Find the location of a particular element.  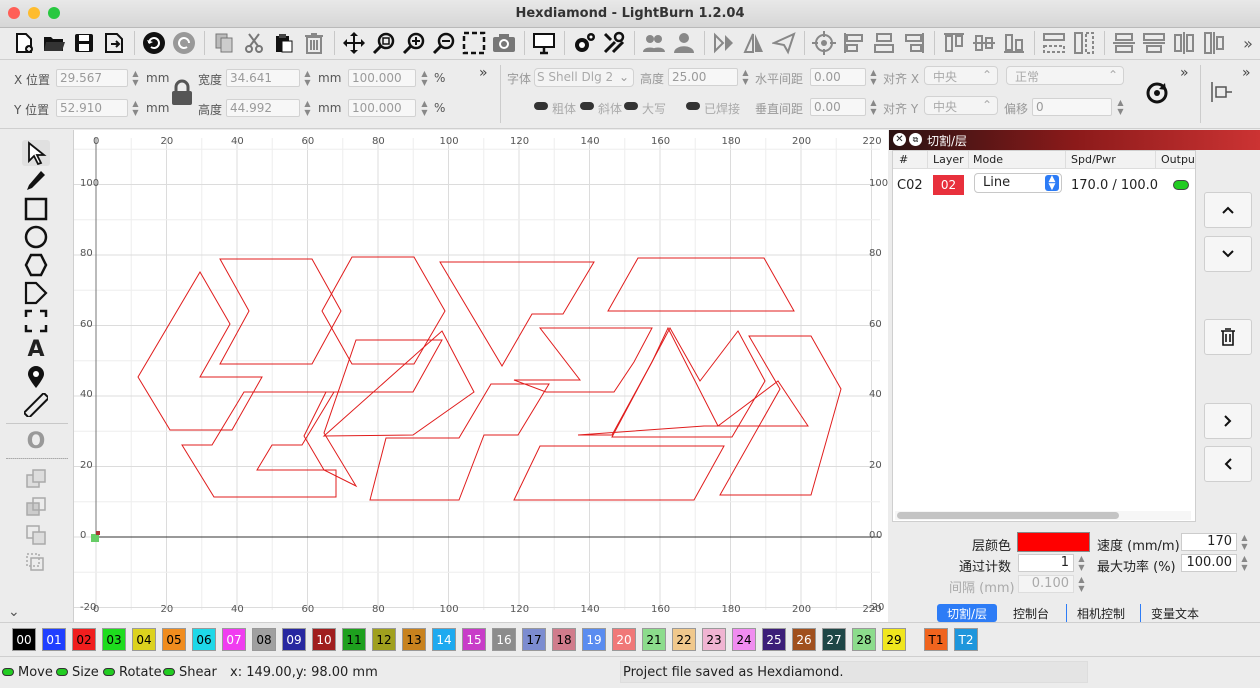

boolean-union-icon is located at coordinates (36, 507).